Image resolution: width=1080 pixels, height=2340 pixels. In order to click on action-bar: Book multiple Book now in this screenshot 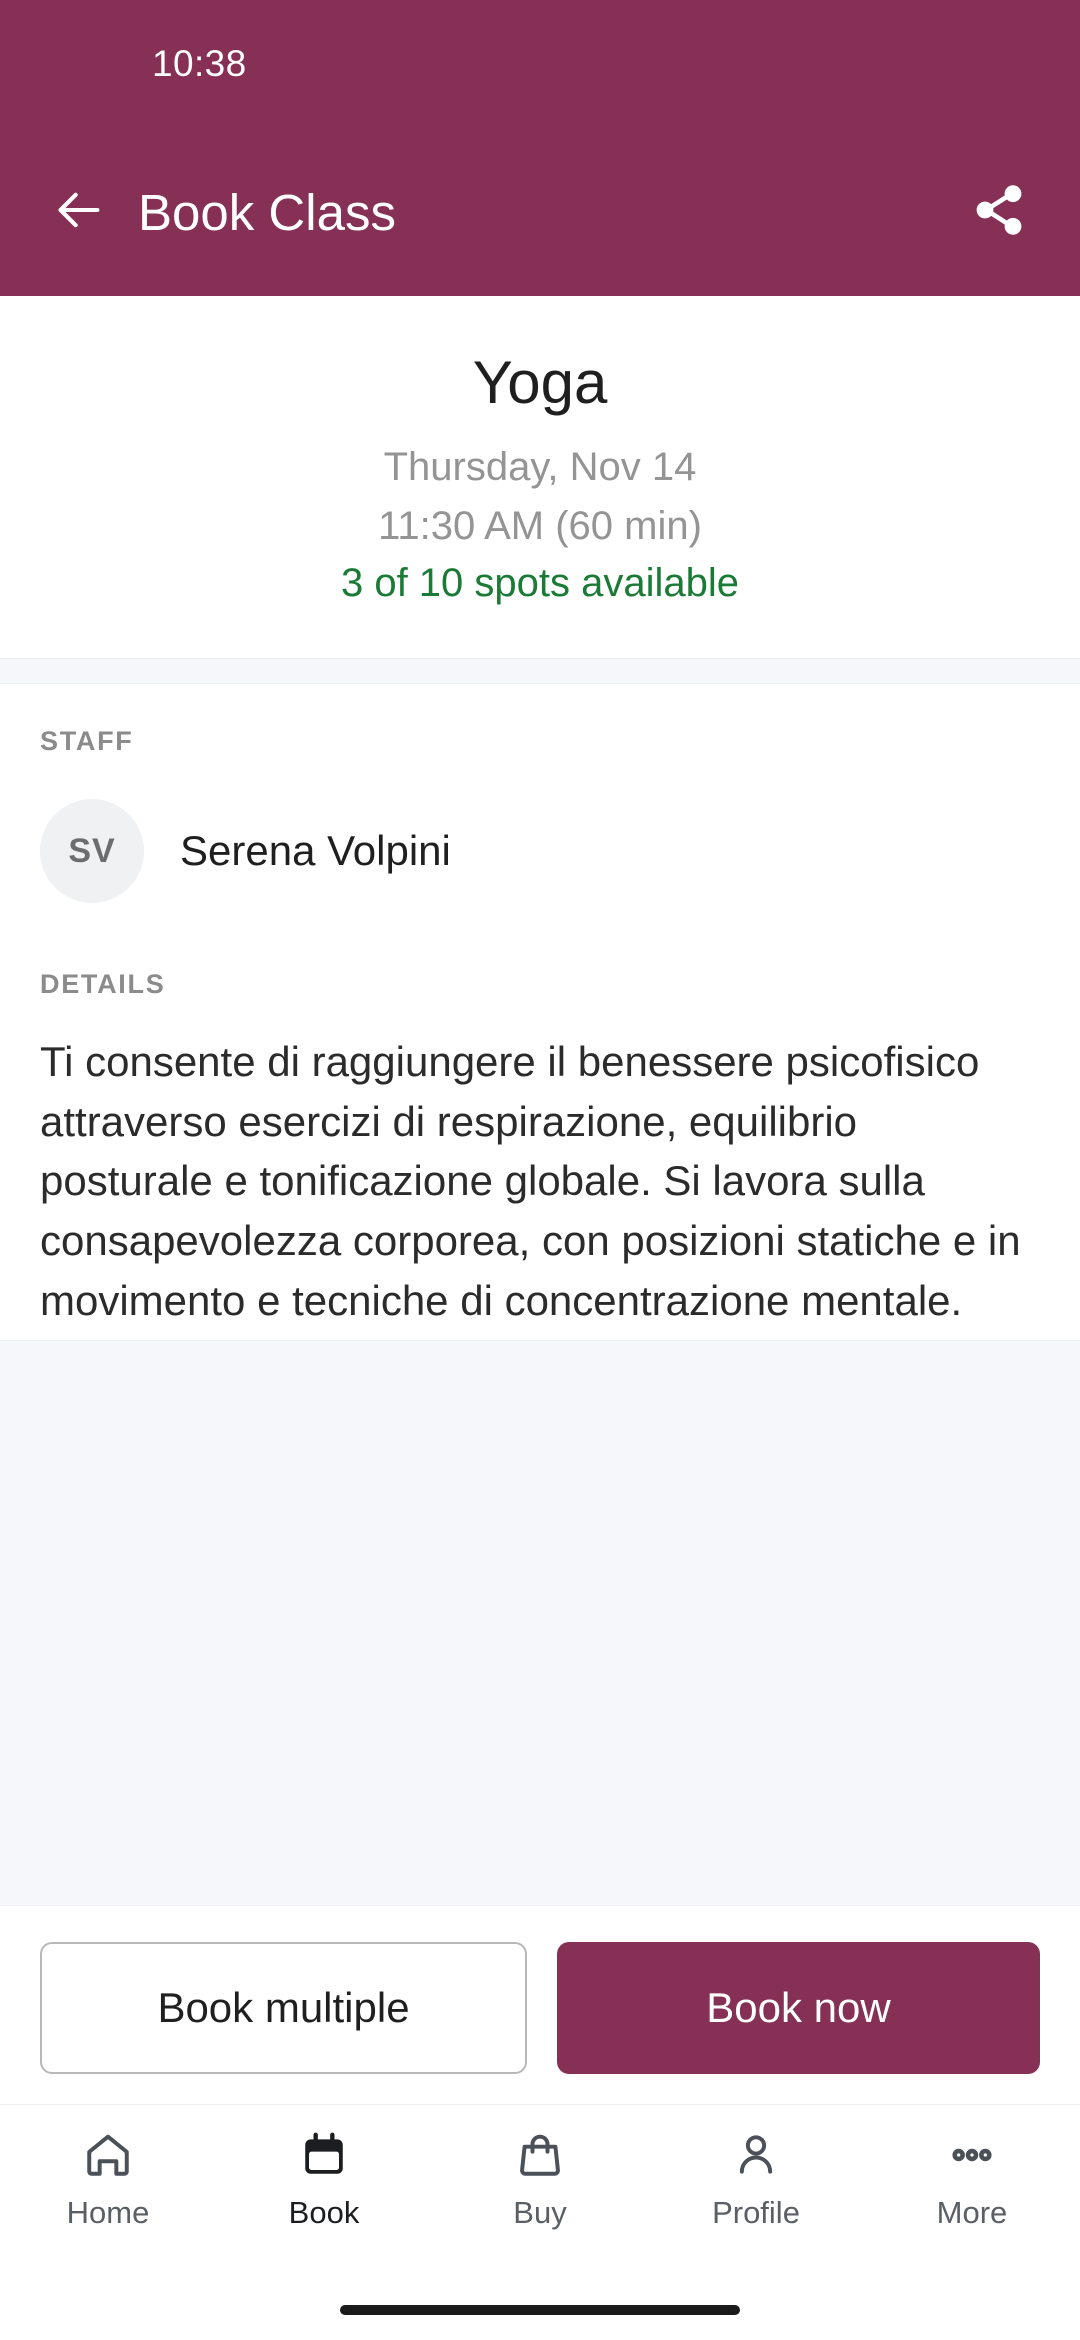, I will do `click(540, 2005)`.